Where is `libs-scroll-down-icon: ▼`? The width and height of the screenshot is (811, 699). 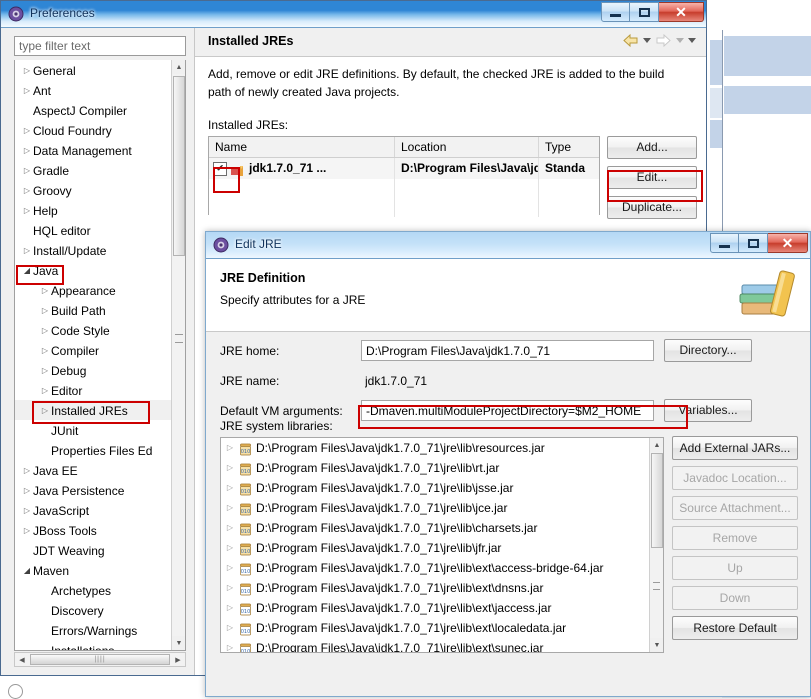
libs-scroll-down-icon: ▼ is located at coordinates (656, 645).